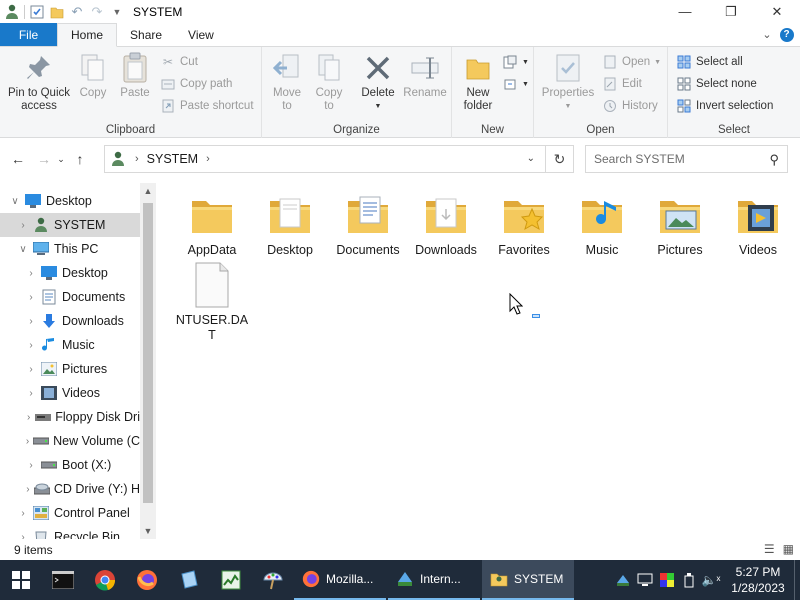 The image size is (800, 600). Describe the element at coordinates (689, 580) in the screenshot. I see `usb-device-icon` at that location.